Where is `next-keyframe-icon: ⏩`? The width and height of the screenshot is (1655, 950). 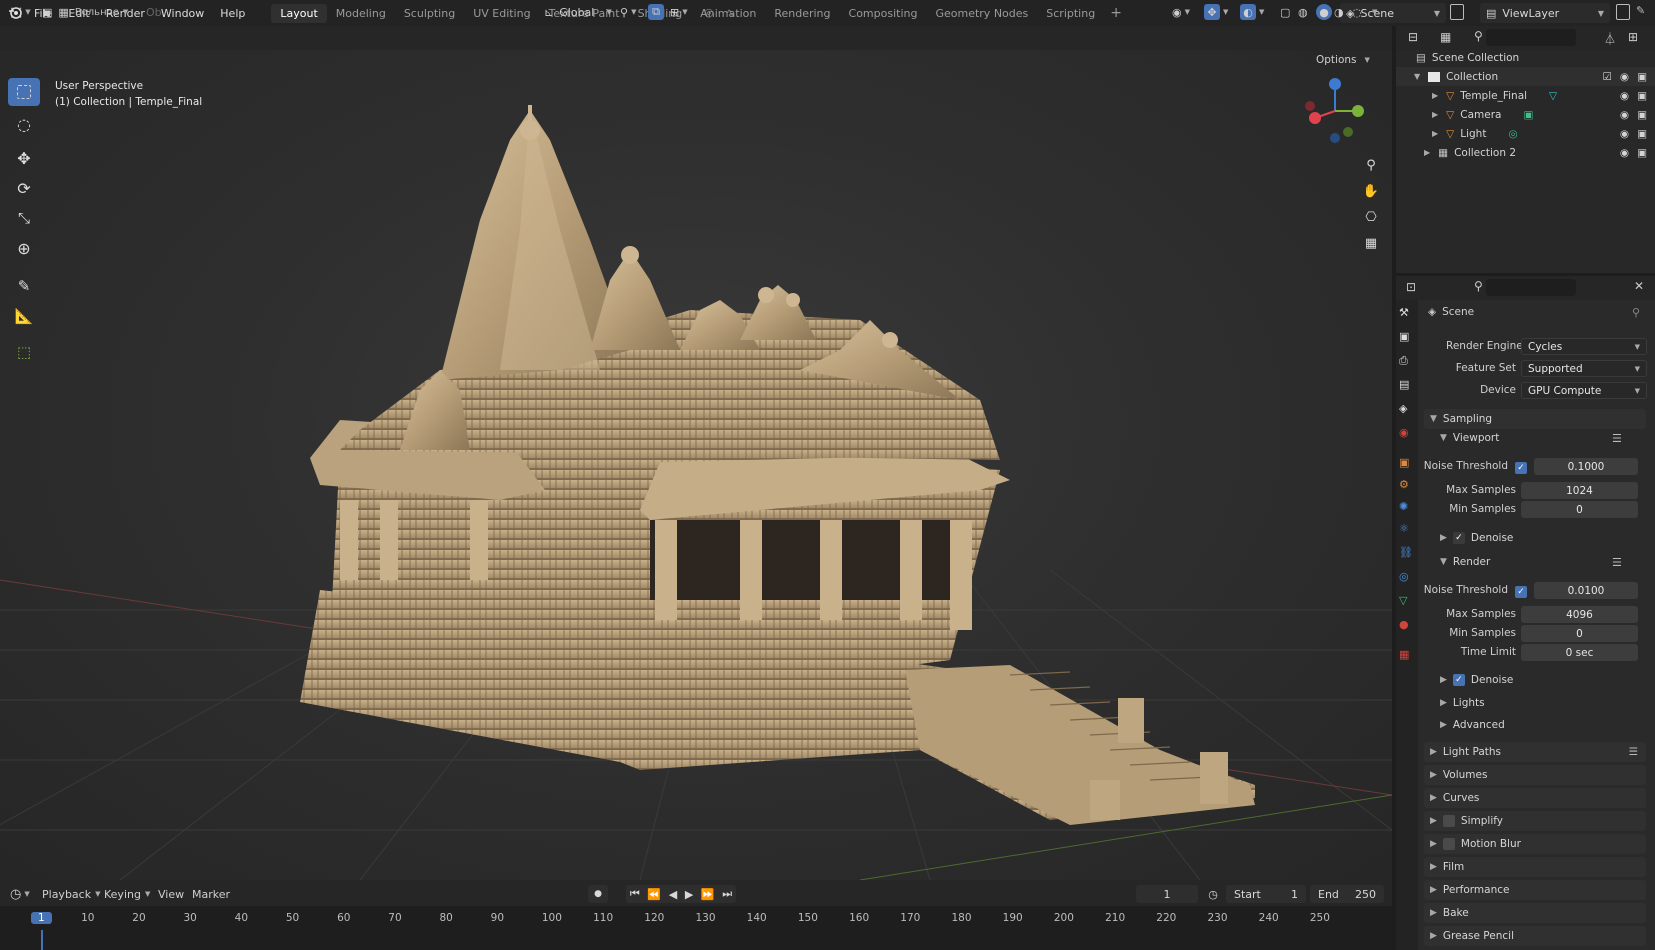 next-keyframe-icon: ⏩ is located at coordinates (708, 894).